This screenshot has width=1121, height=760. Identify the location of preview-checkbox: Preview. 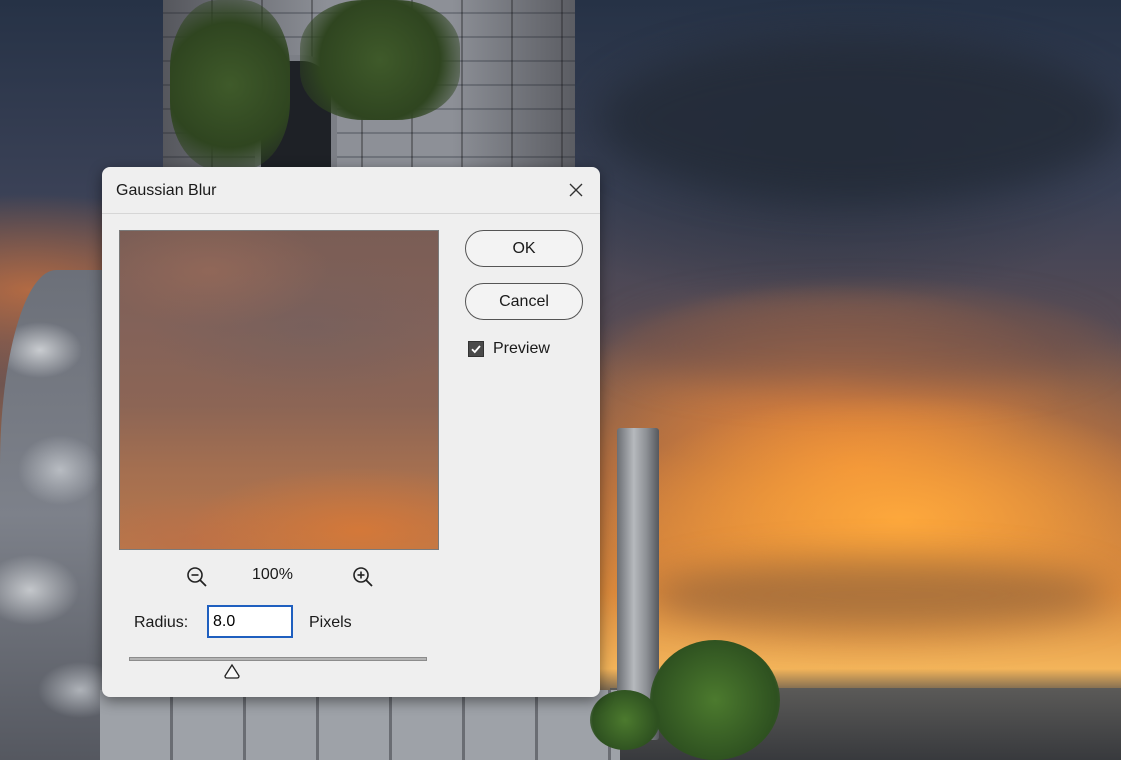
(509, 349).